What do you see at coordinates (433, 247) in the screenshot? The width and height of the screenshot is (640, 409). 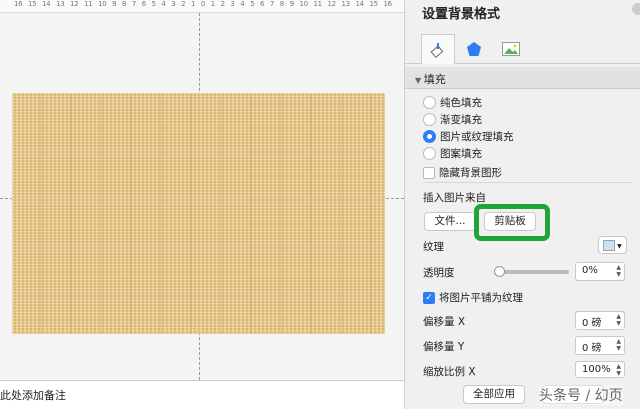 I see `texture-label: 纹理` at bounding box center [433, 247].